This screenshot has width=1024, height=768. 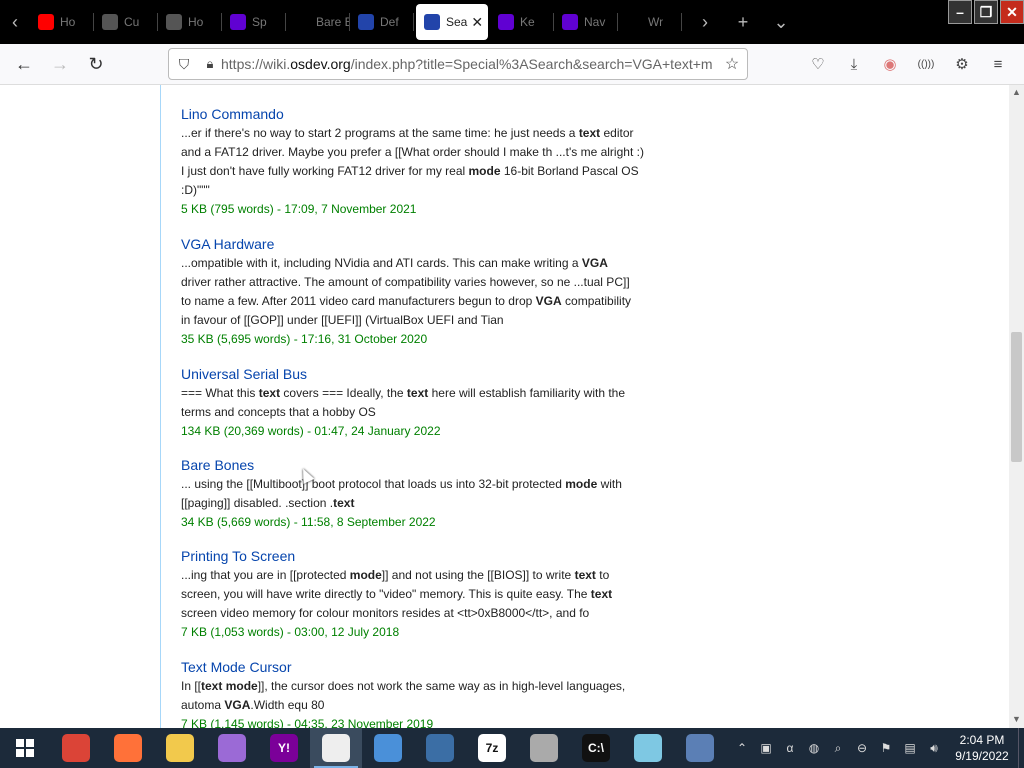 What do you see at coordinates (1021, 748) in the screenshot?
I see `show-desktop-button` at bounding box center [1021, 748].